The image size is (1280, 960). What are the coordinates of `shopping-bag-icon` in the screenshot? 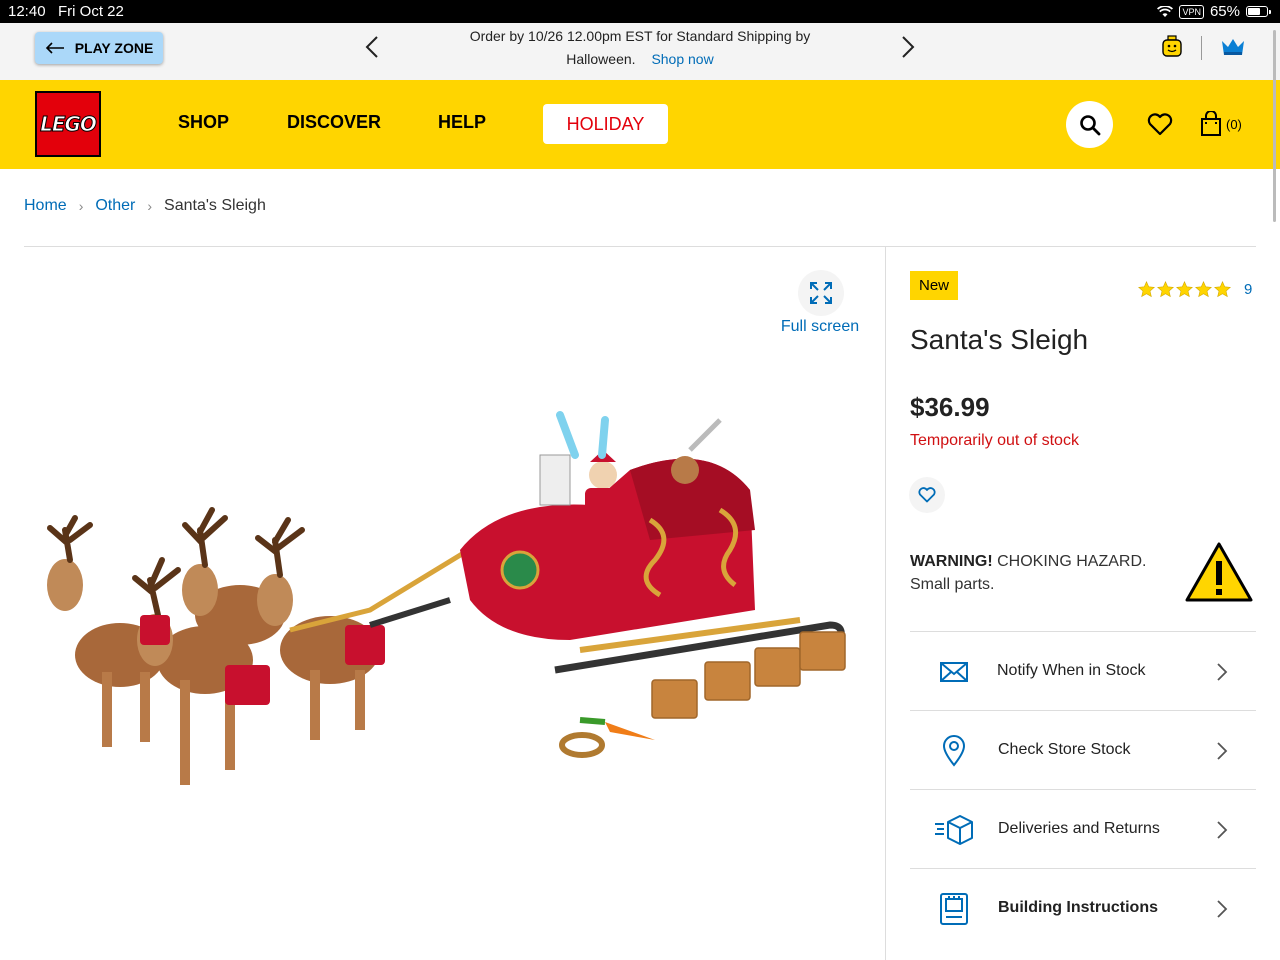 It's located at (1211, 124).